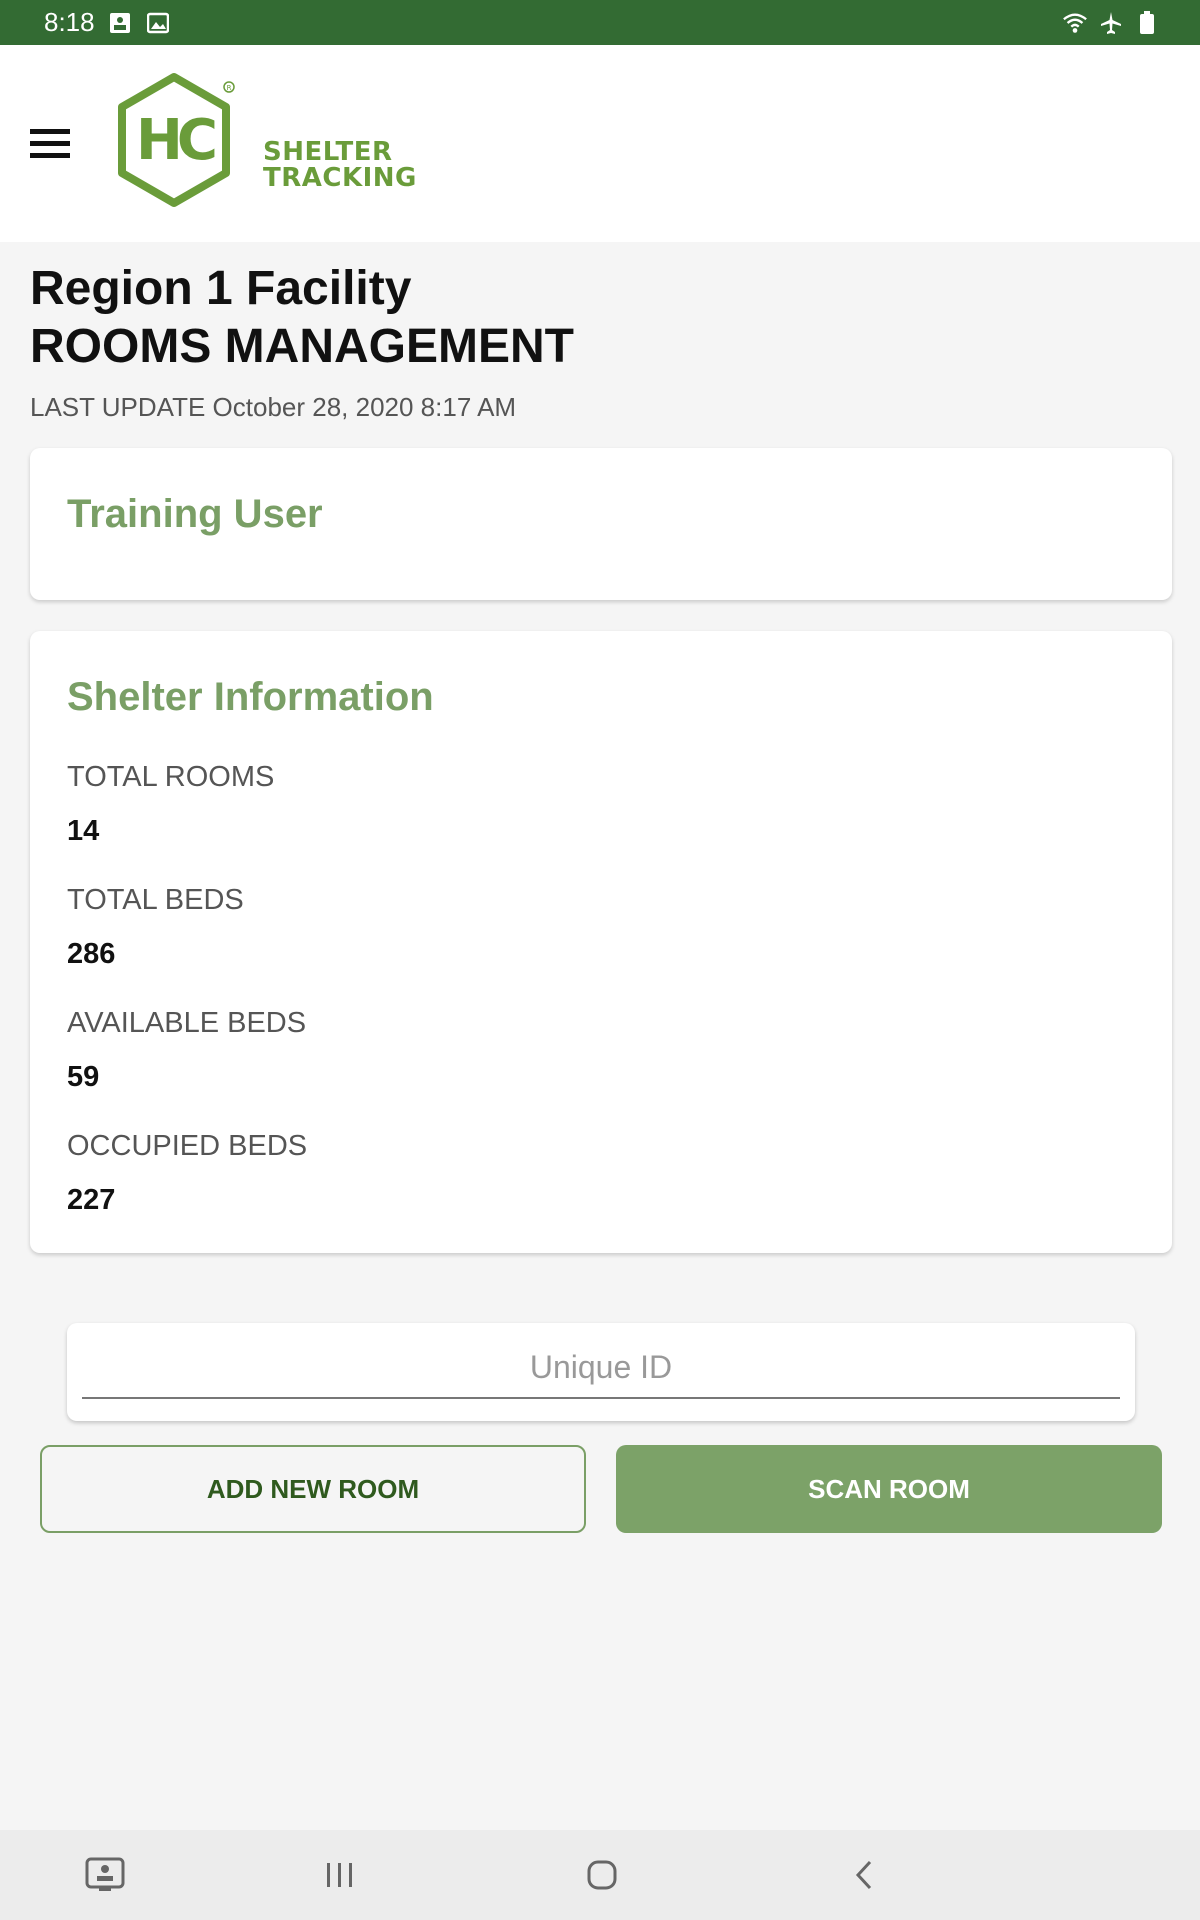  I want to click on notification-image-icon, so click(120, 23).